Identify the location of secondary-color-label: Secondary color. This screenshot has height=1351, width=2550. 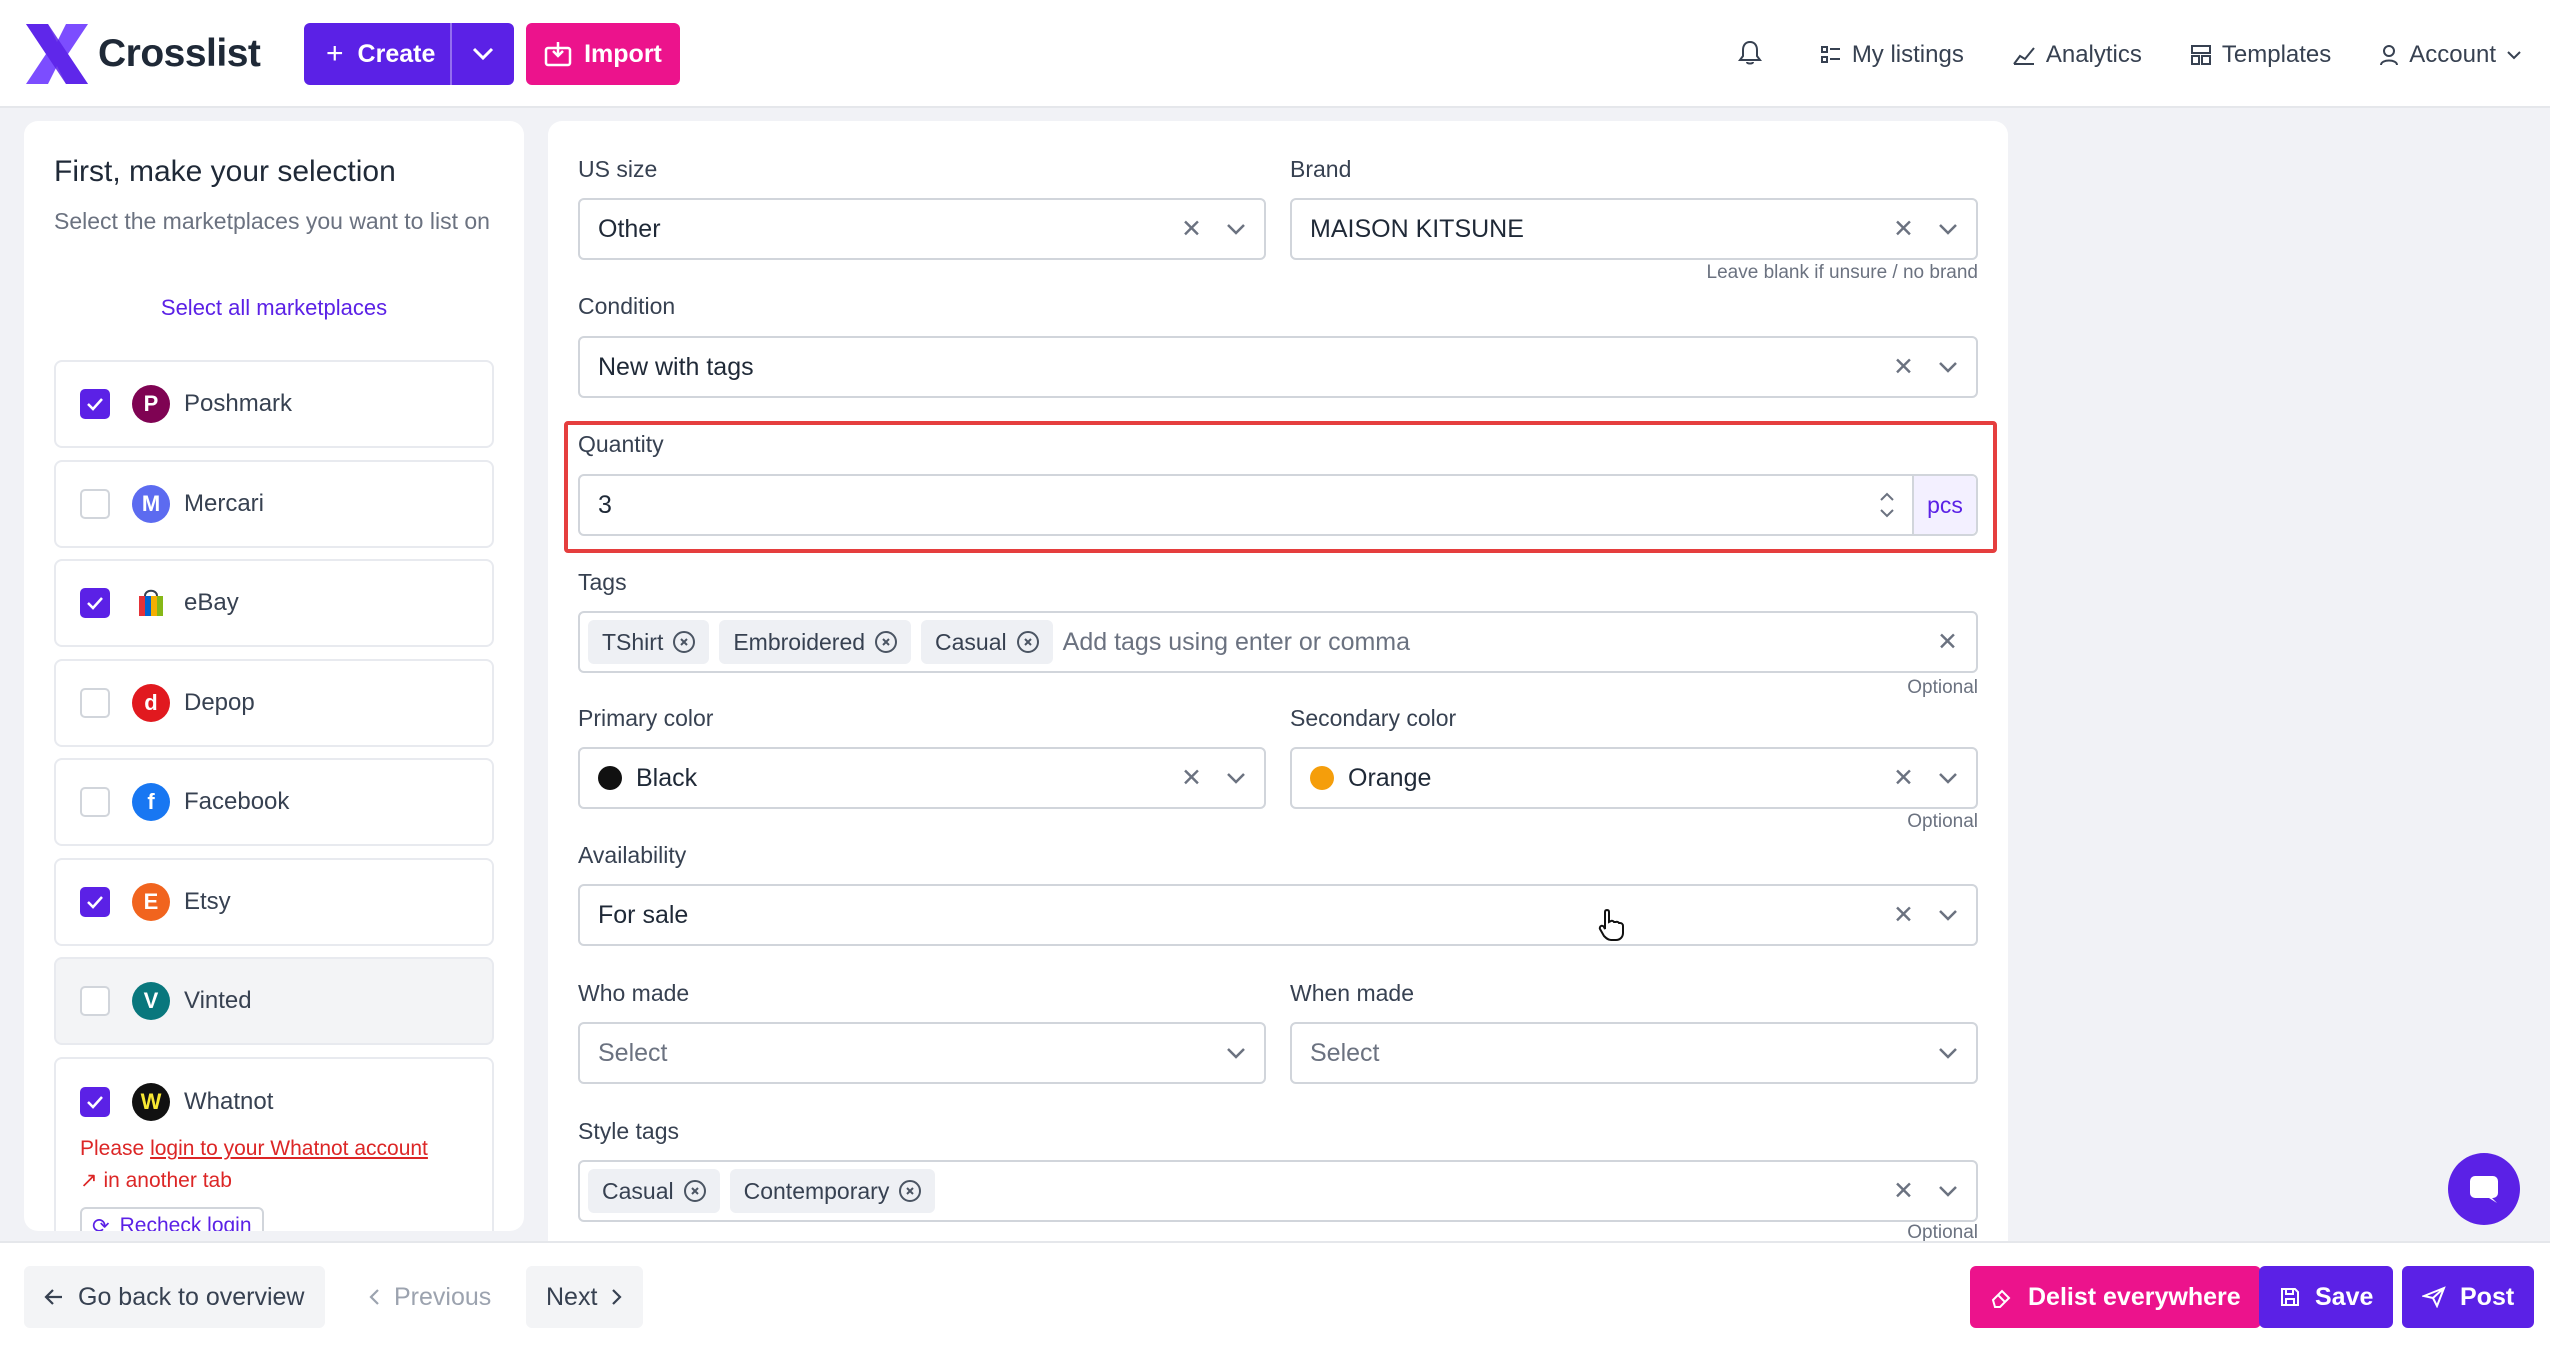
(1373, 718).